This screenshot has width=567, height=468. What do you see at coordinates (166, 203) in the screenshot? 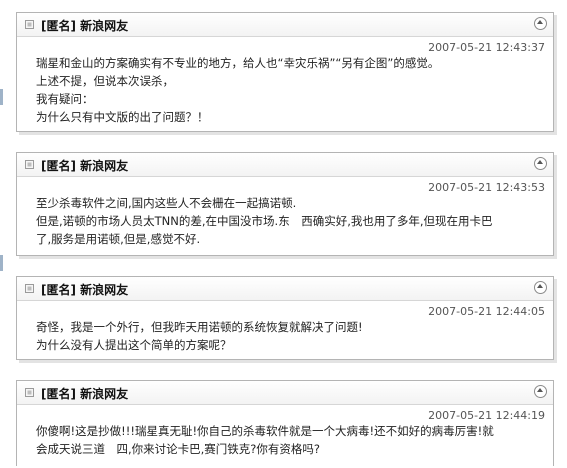
I see `comment-text-line: 至少杀毒软件之间,国内这些人不会栅在一起搞诺顿.` at bounding box center [166, 203].